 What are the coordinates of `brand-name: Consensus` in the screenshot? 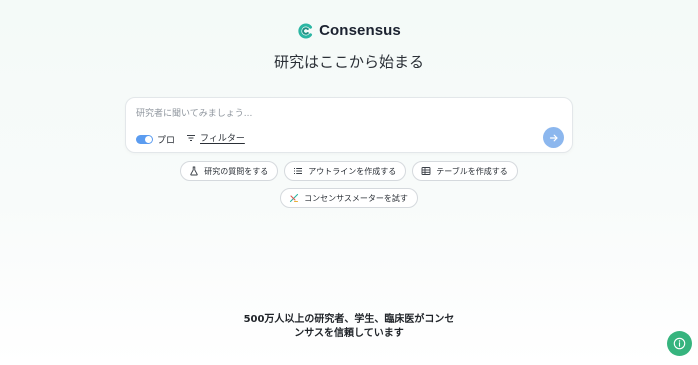 It's located at (360, 30).